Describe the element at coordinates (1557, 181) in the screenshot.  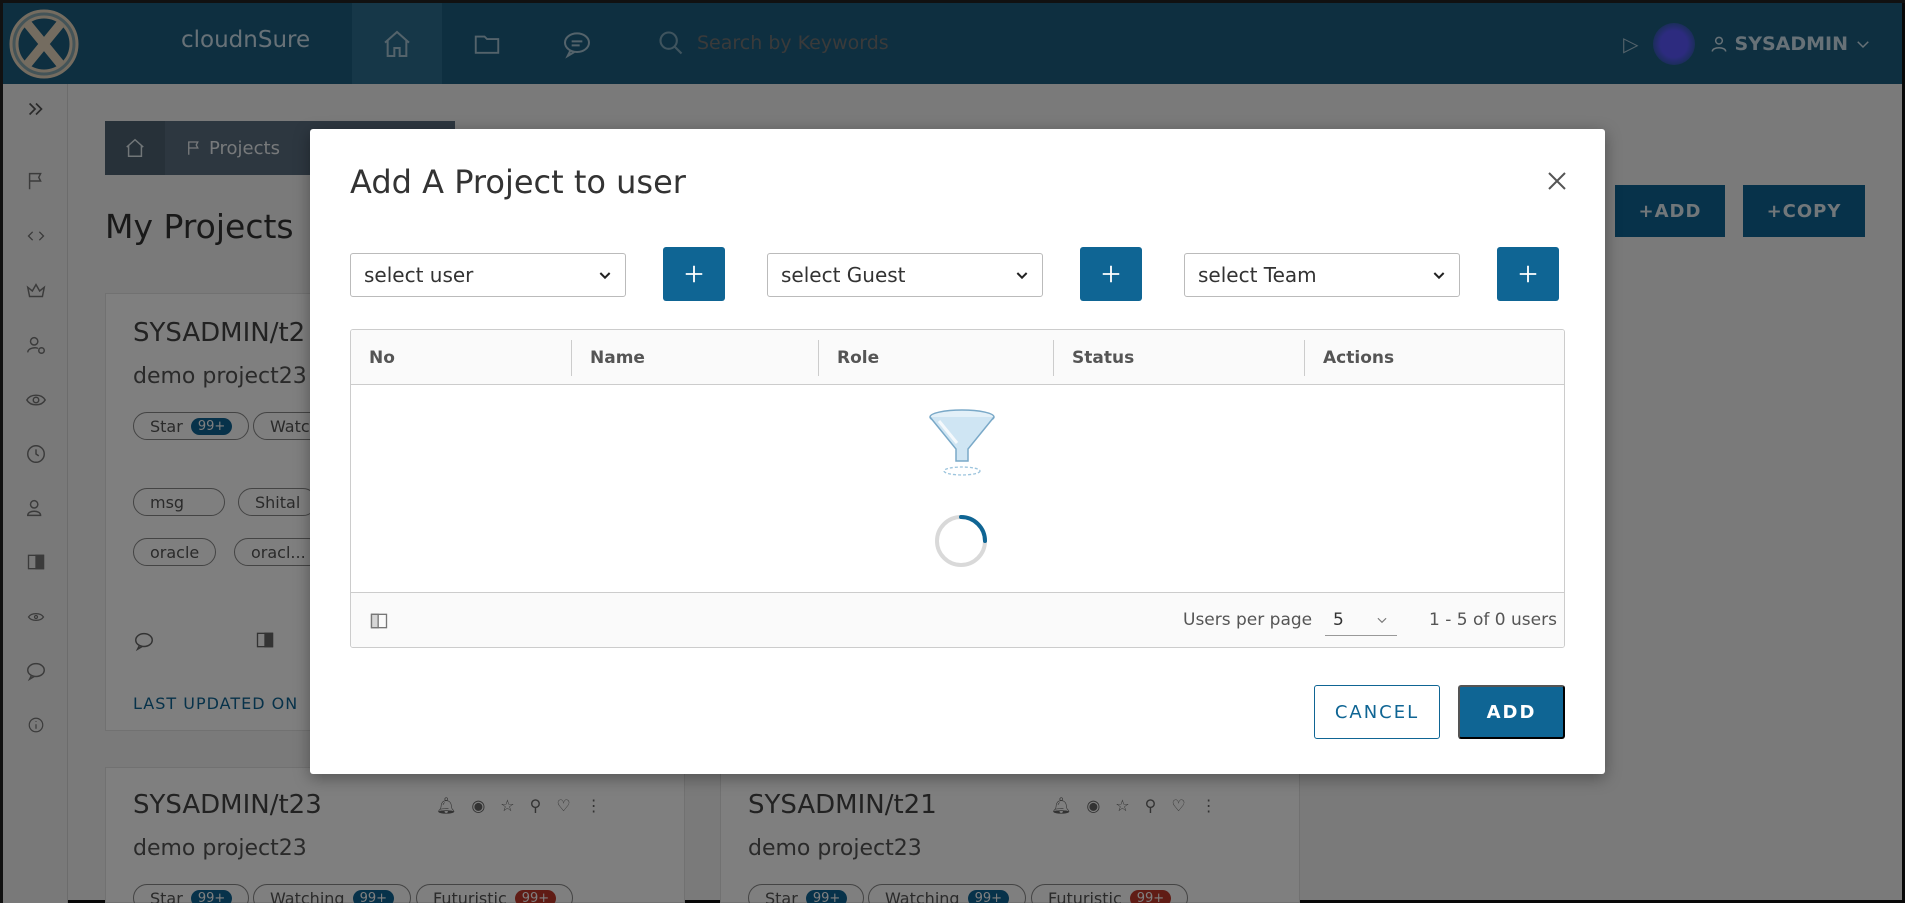
I see `close-icon` at that location.